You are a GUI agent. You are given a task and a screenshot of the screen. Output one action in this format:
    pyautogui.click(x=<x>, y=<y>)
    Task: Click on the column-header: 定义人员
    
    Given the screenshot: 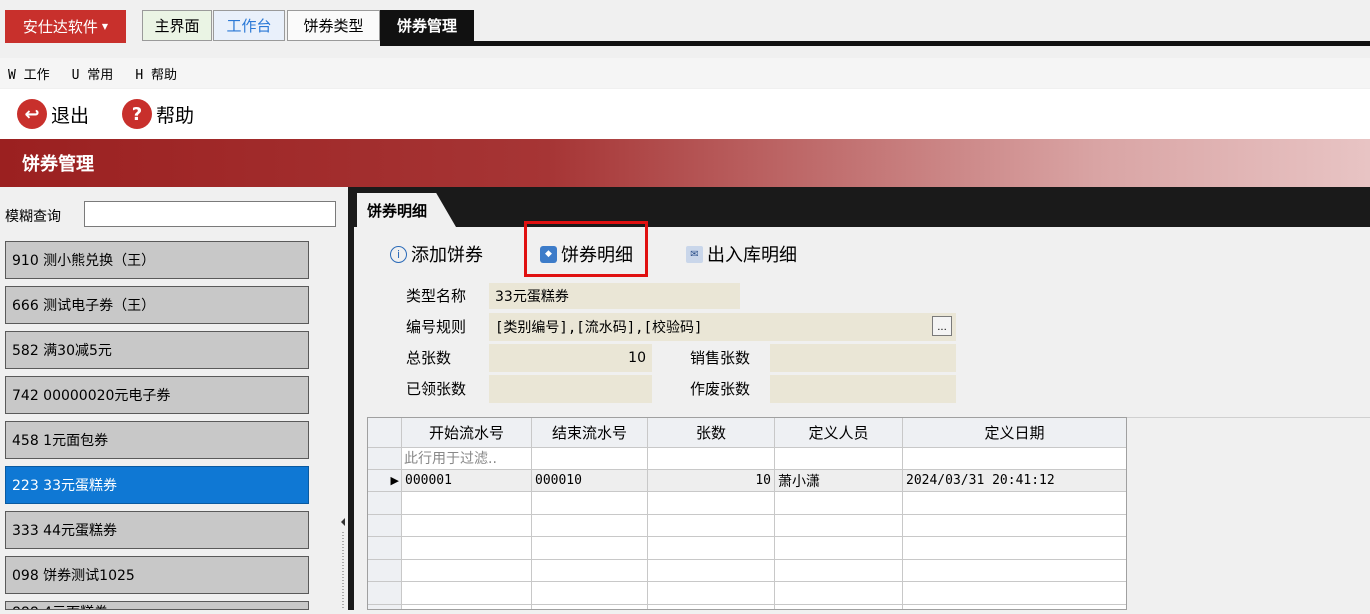 What is the action you would take?
    pyautogui.click(x=839, y=433)
    